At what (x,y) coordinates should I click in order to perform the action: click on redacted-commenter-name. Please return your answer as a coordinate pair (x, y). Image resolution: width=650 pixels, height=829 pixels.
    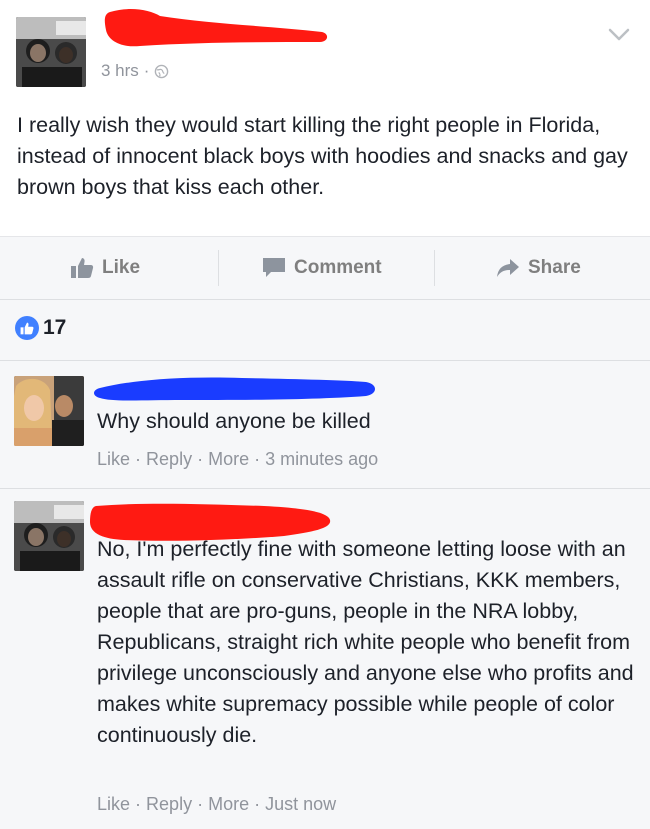
    Looking at the image, I should click on (234, 389).